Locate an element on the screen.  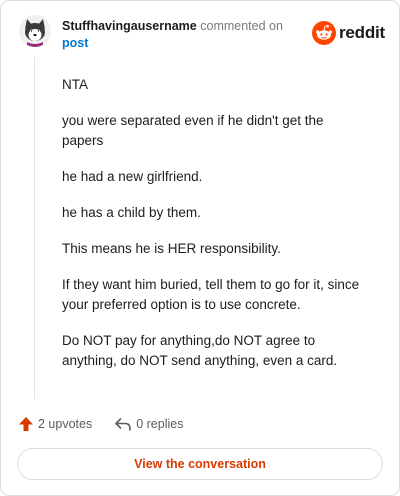
post-link: post is located at coordinates (182, 43).